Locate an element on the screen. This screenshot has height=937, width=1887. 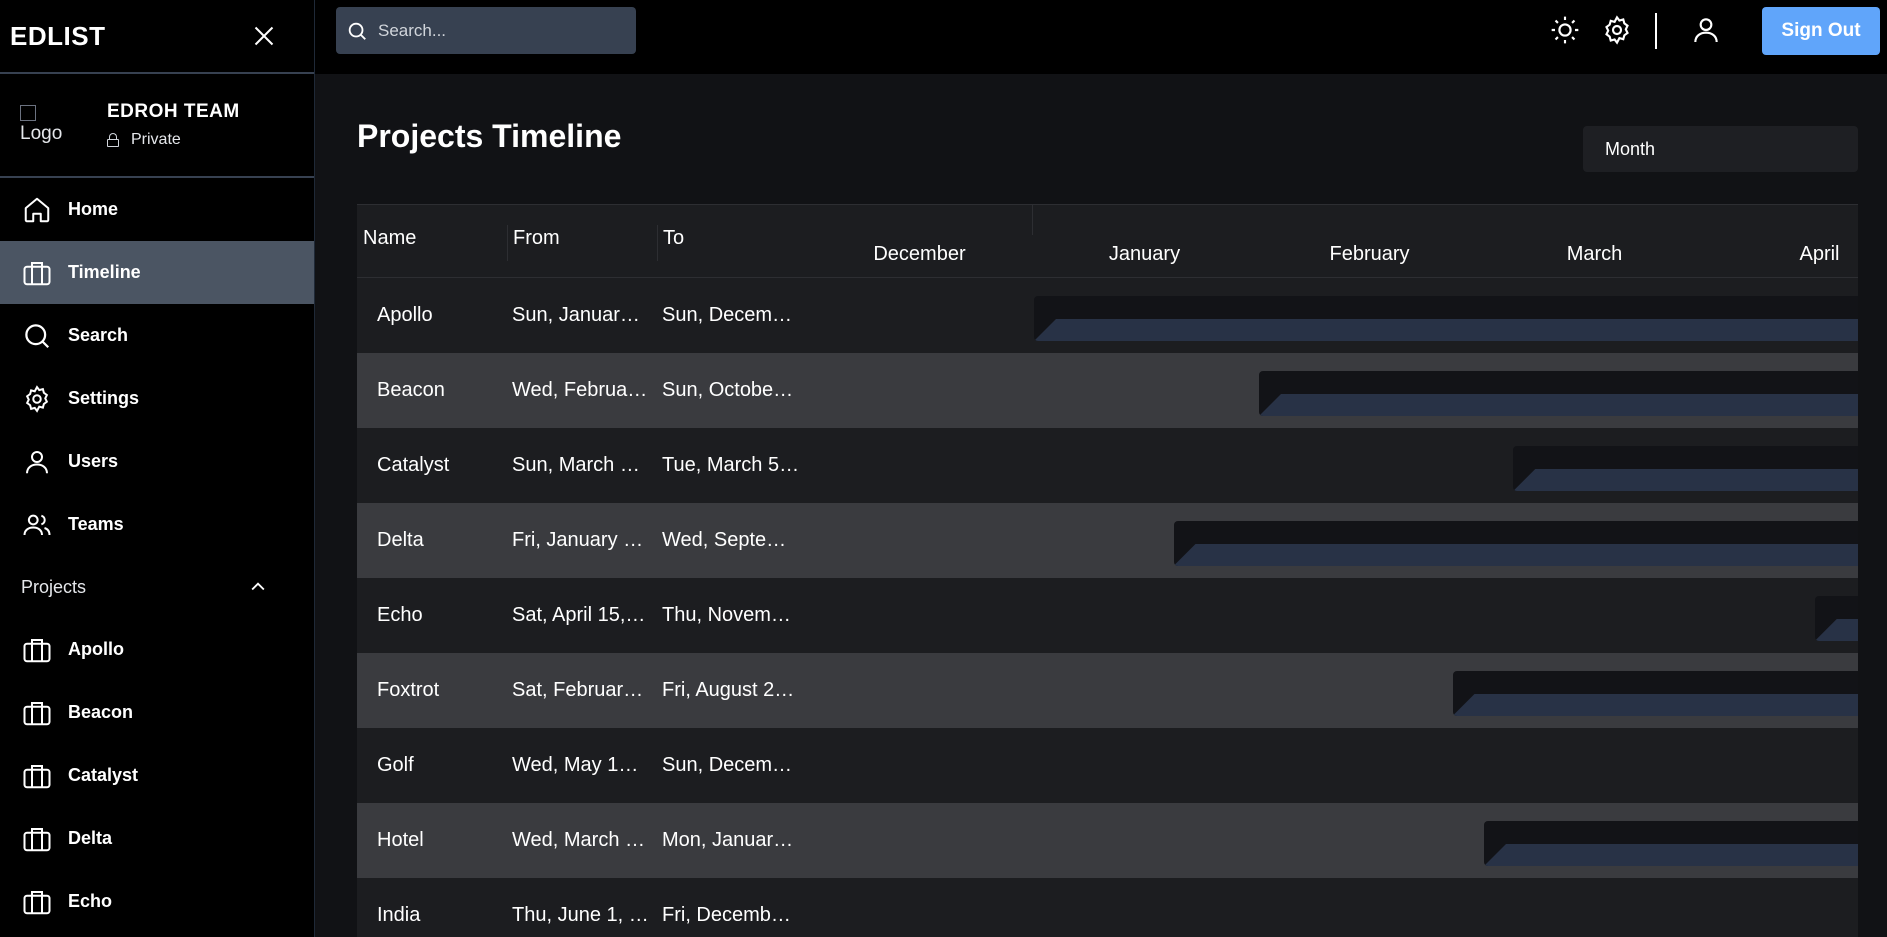
chevron-up-icon is located at coordinates (258, 586).